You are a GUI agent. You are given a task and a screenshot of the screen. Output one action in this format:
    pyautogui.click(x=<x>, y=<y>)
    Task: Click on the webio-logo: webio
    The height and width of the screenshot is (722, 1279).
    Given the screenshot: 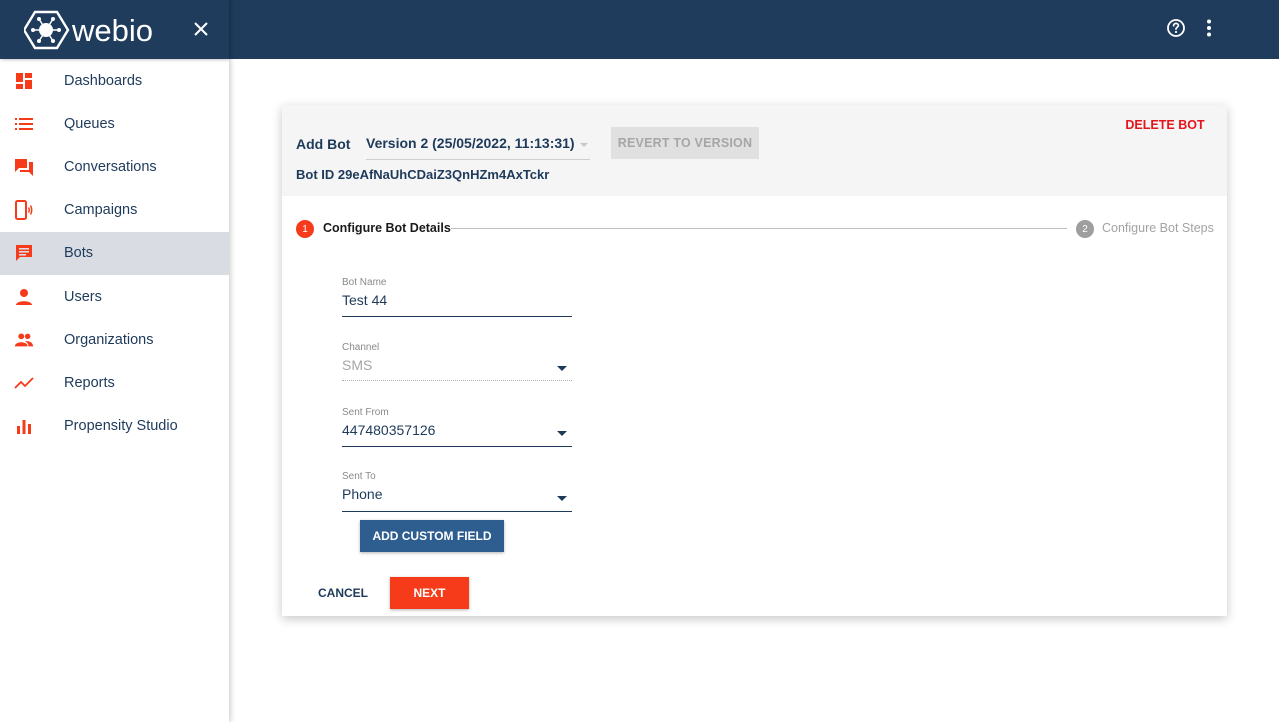 What is the action you would take?
    pyautogui.click(x=88, y=30)
    